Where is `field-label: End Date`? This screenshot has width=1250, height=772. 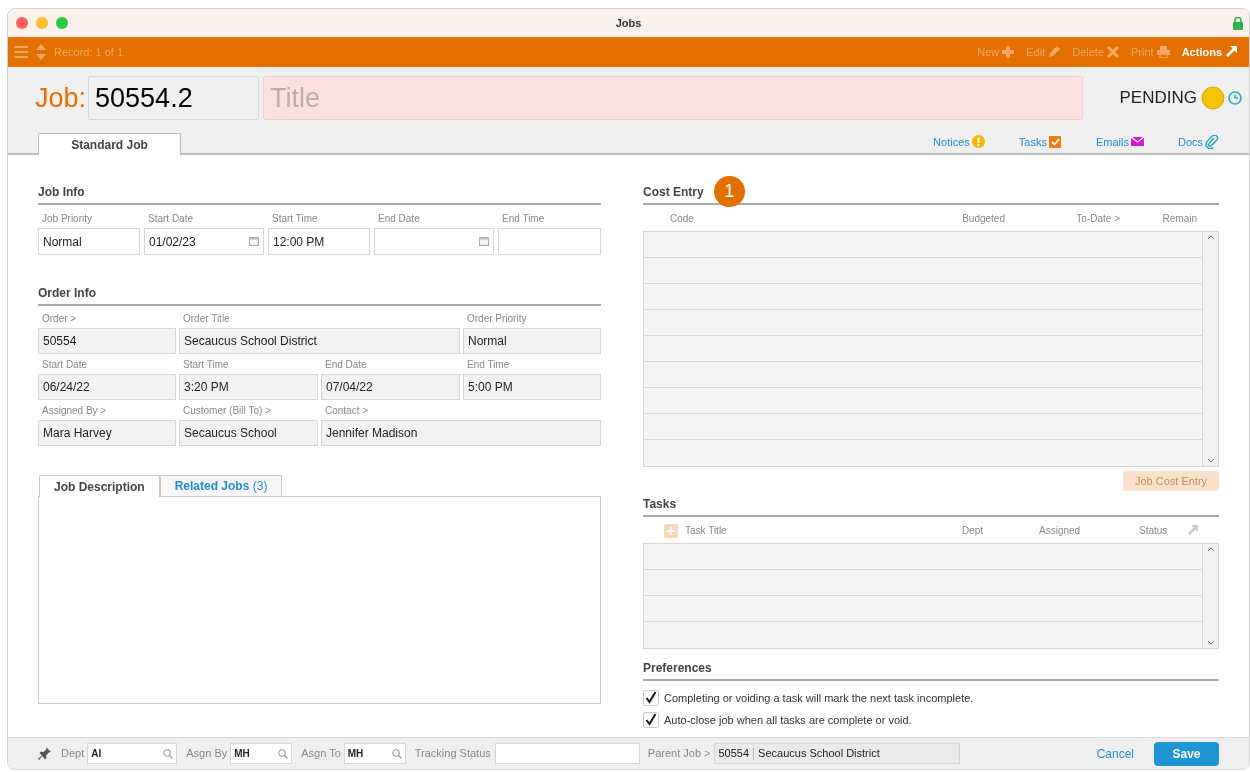
field-label: End Date is located at coordinates (399, 218).